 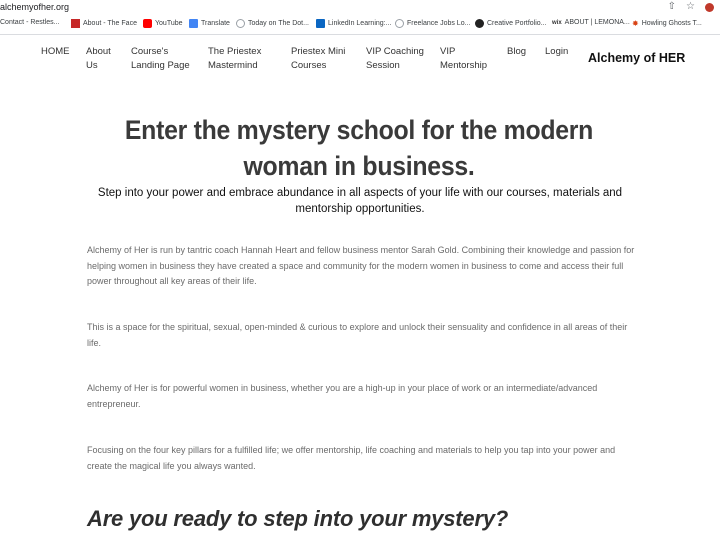 What do you see at coordinates (241, 58) in the screenshot?
I see `nav-priestex-mastermind: The Priestex Mastermind` at bounding box center [241, 58].